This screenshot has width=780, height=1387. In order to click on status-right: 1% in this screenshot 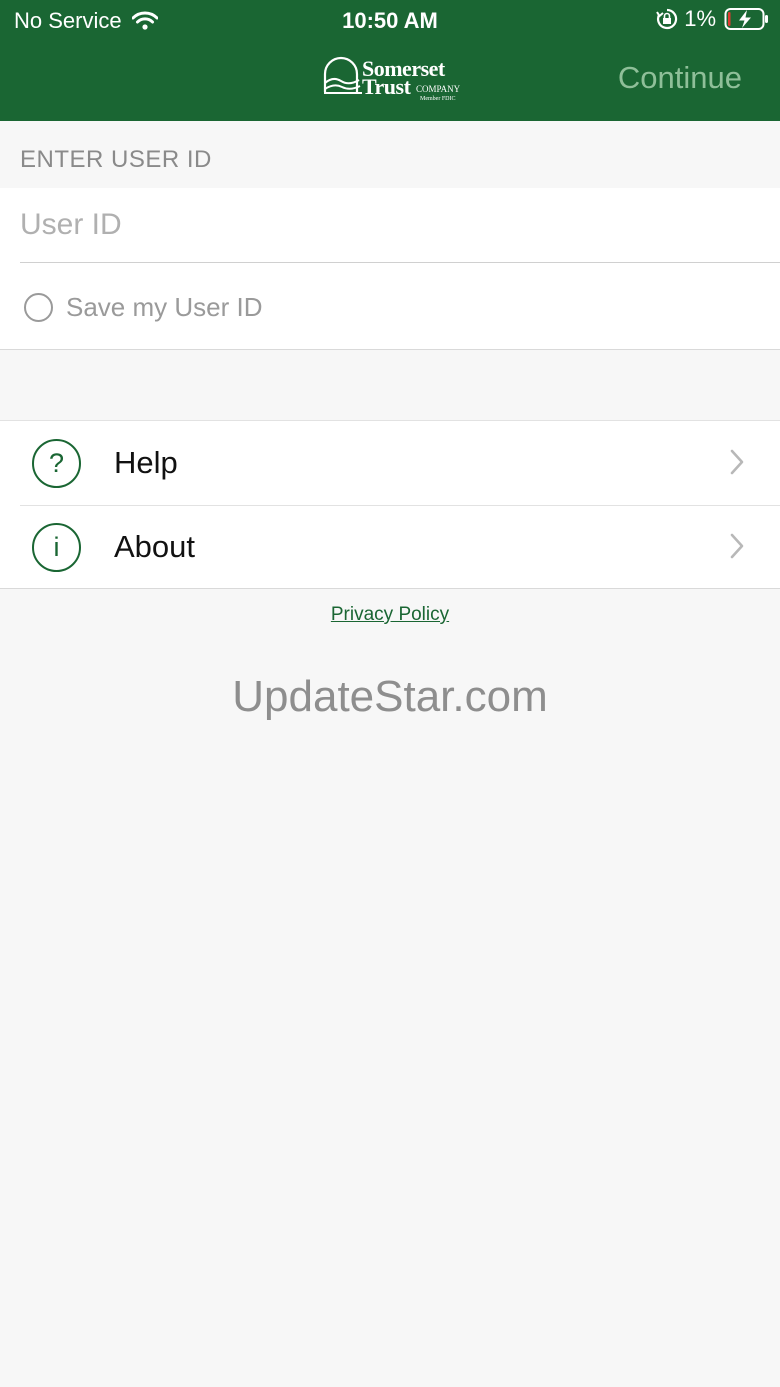, I will do `click(713, 19)`.